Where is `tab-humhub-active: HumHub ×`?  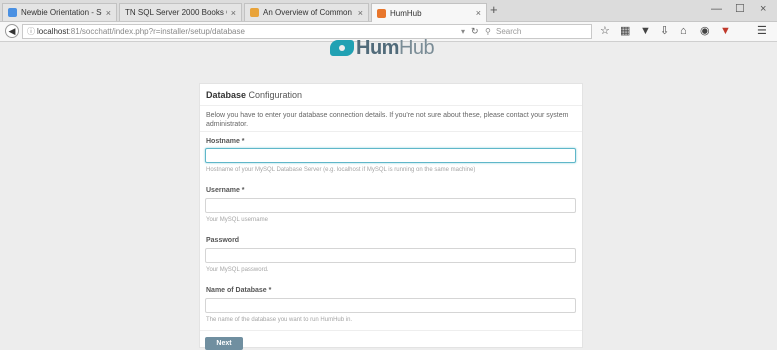
tab-humhub-active: HumHub × is located at coordinates (429, 12).